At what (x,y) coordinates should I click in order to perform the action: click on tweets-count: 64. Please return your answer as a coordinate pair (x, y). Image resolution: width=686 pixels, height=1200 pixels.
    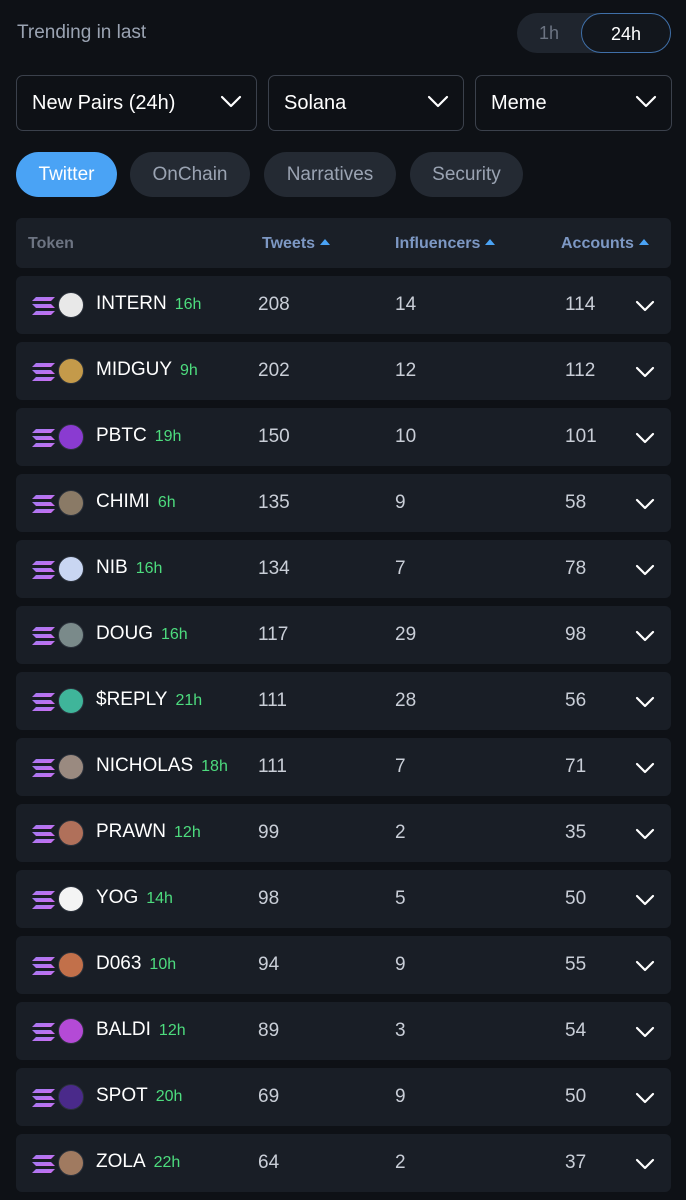
    Looking at the image, I should click on (269, 1162).